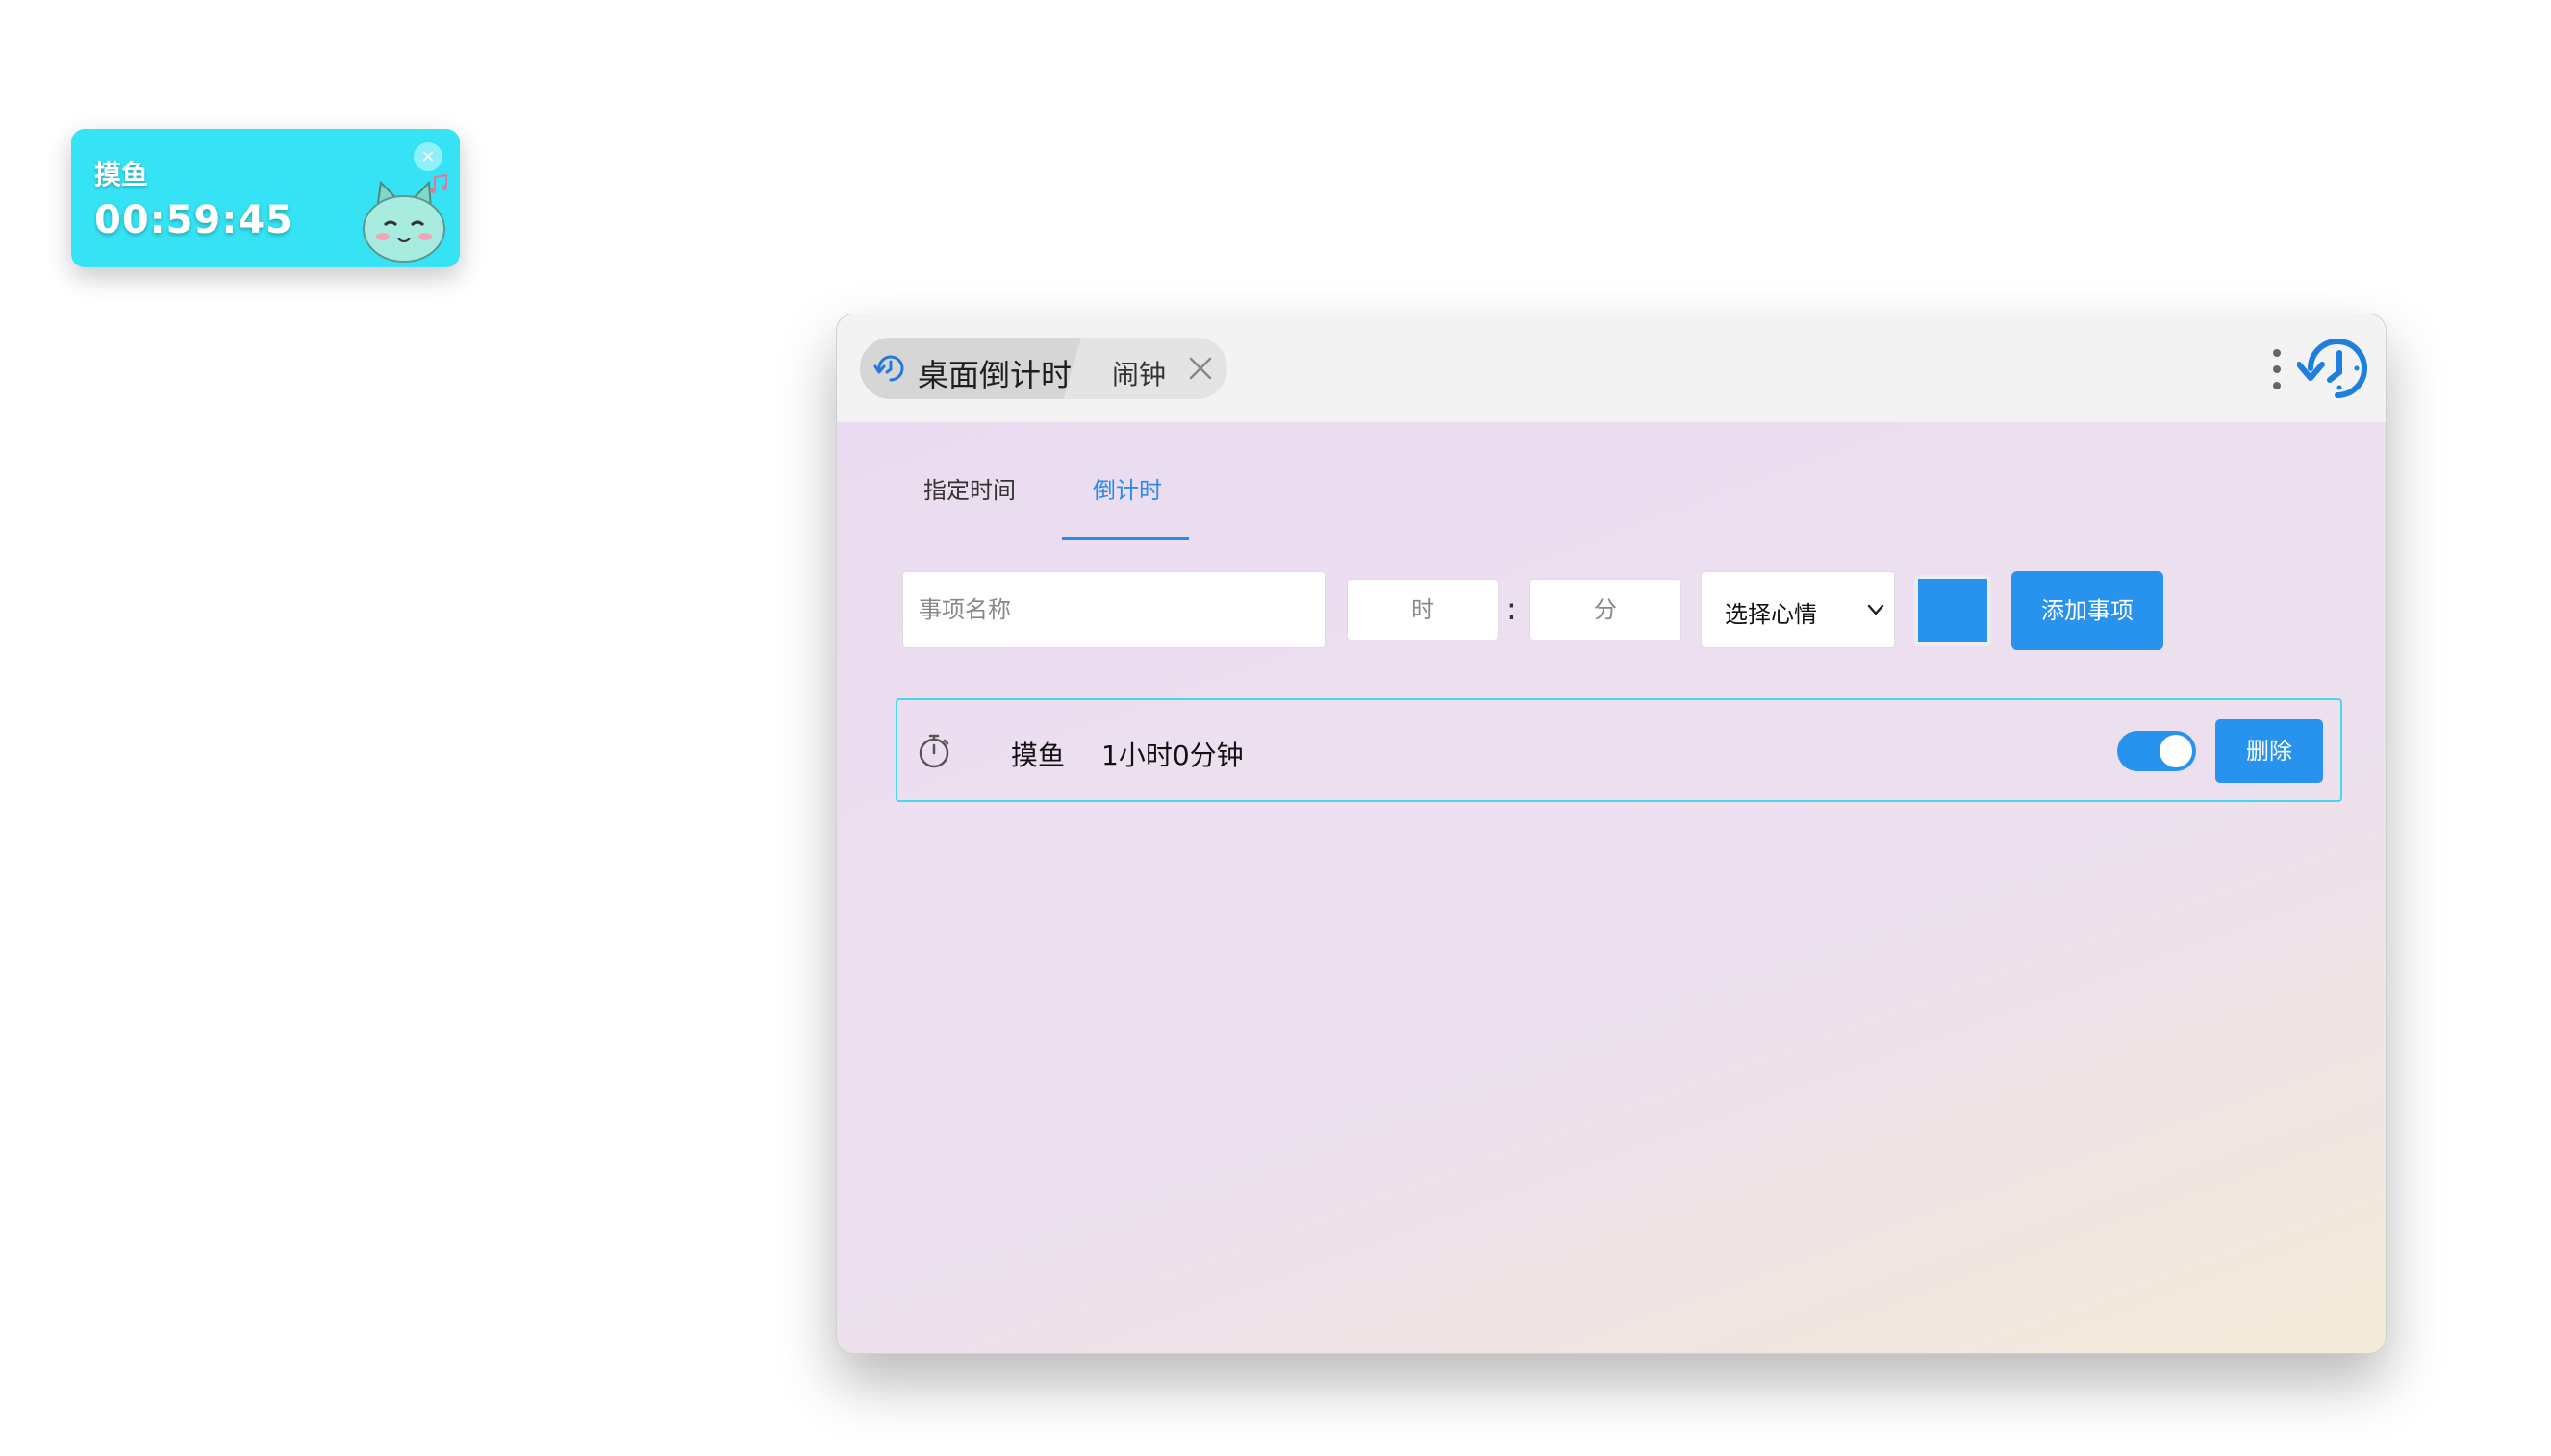 The image size is (2551, 1456). I want to click on toggle-knob, so click(2176, 751).